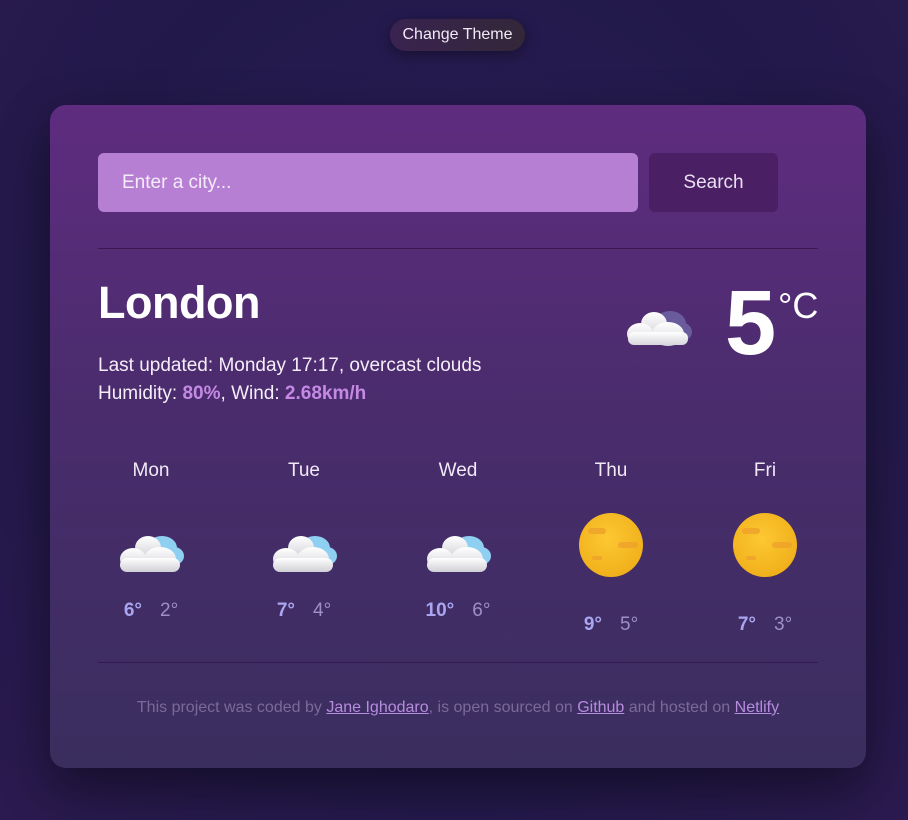  Describe the element at coordinates (377, 707) in the screenshot. I see `author-link: Jane Ighodaro` at that location.